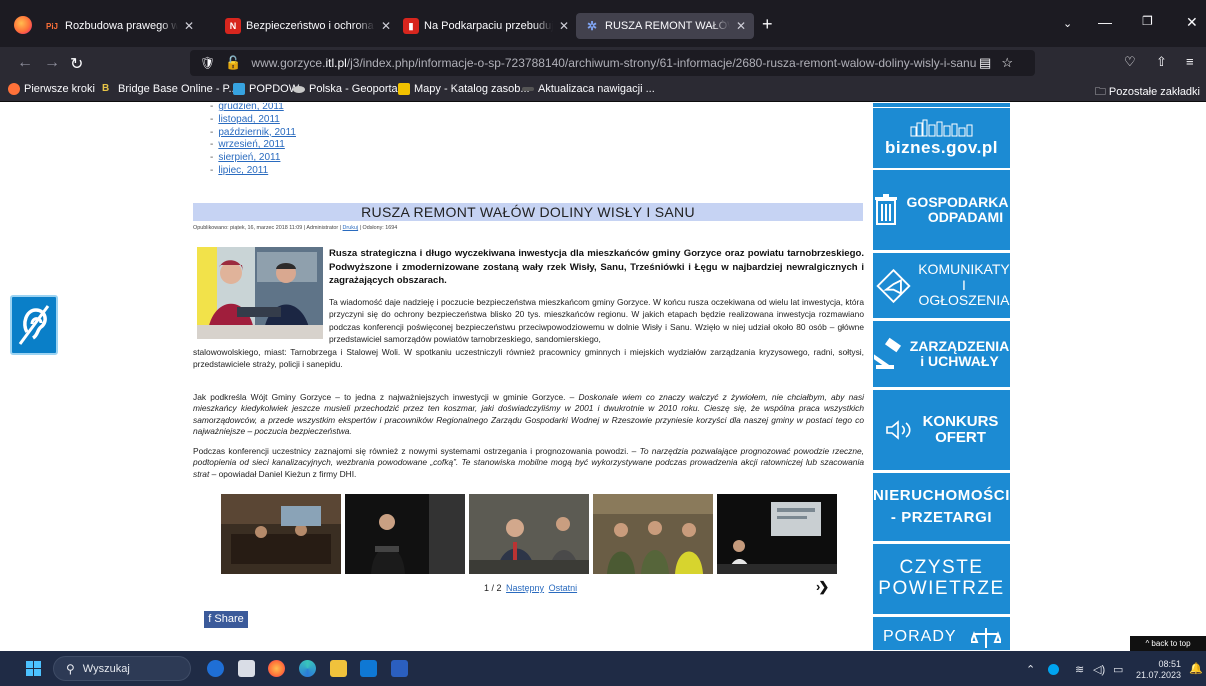  Describe the element at coordinates (351, 228) in the screenshot. I see `print-link: Drukuj` at that location.